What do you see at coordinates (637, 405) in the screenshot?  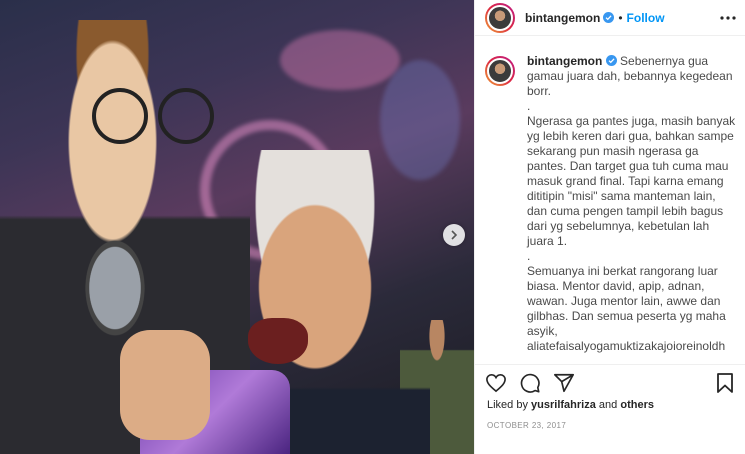 I see `liked-by-others-link: others` at bounding box center [637, 405].